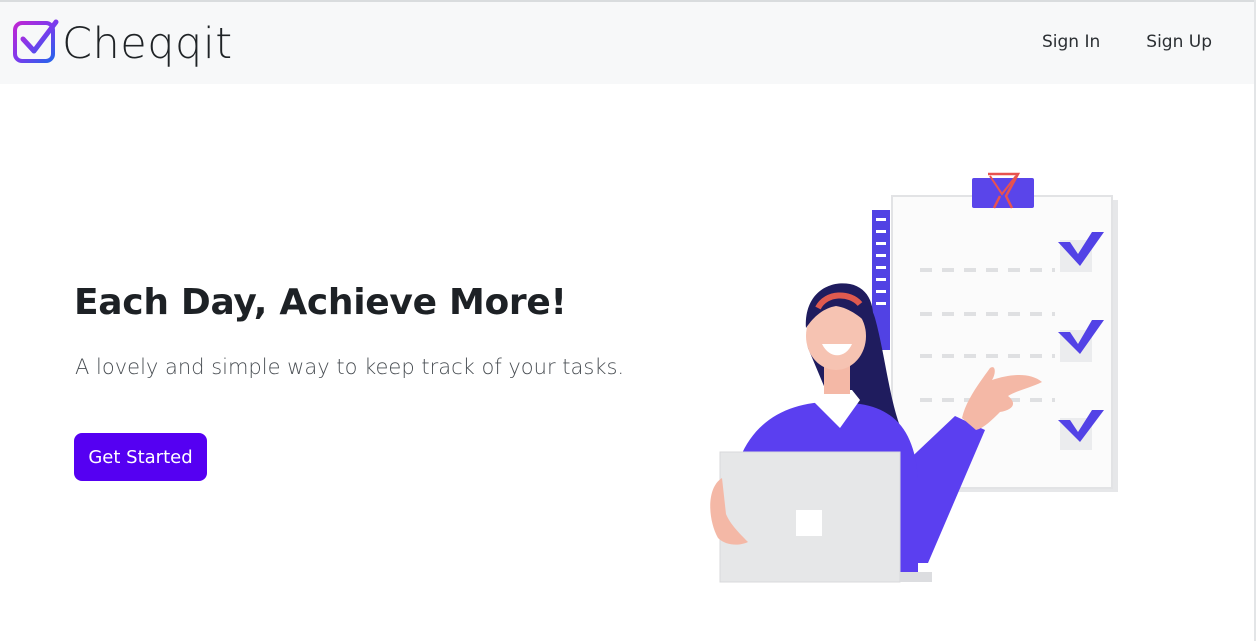  Describe the element at coordinates (36, 44) in the screenshot. I see `check-square-icon` at that location.